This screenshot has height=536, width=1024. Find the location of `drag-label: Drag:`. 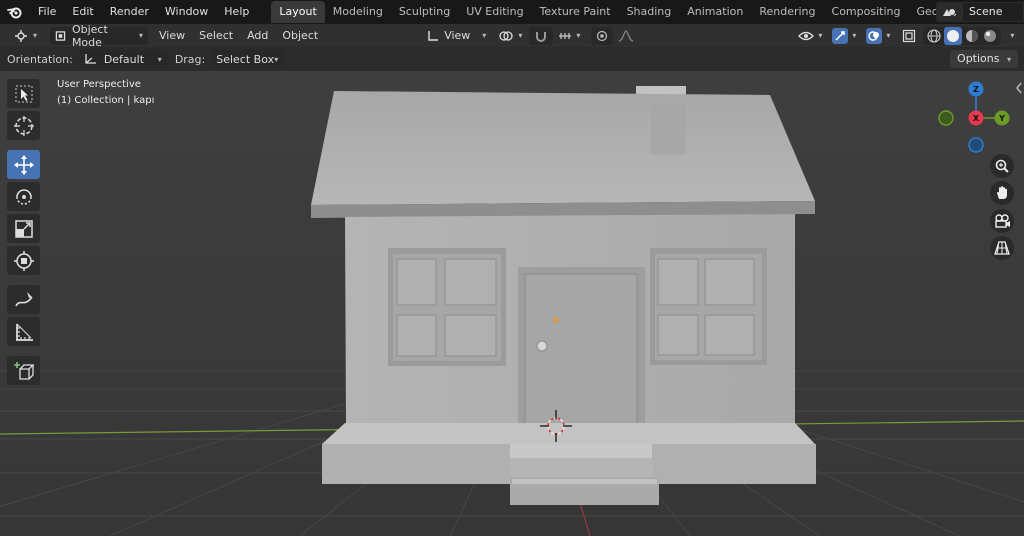

drag-label: Drag: is located at coordinates (190, 59).